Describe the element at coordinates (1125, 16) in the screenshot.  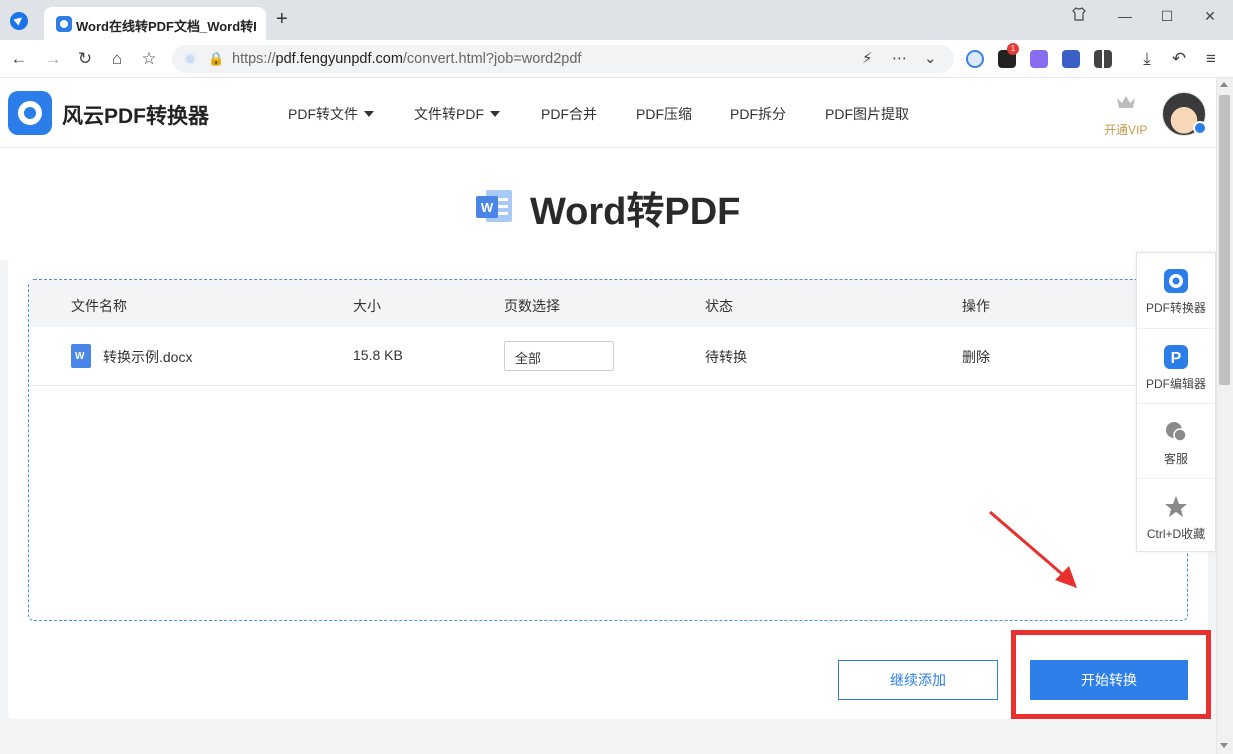
I see `minimize-icon: —` at that location.